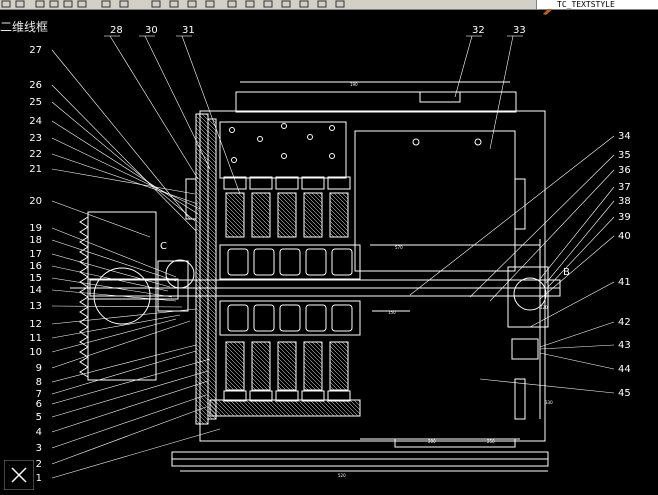 The height and width of the screenshot is (495, 658). I want to click on callout-number-right: 35, so click(624, 155).